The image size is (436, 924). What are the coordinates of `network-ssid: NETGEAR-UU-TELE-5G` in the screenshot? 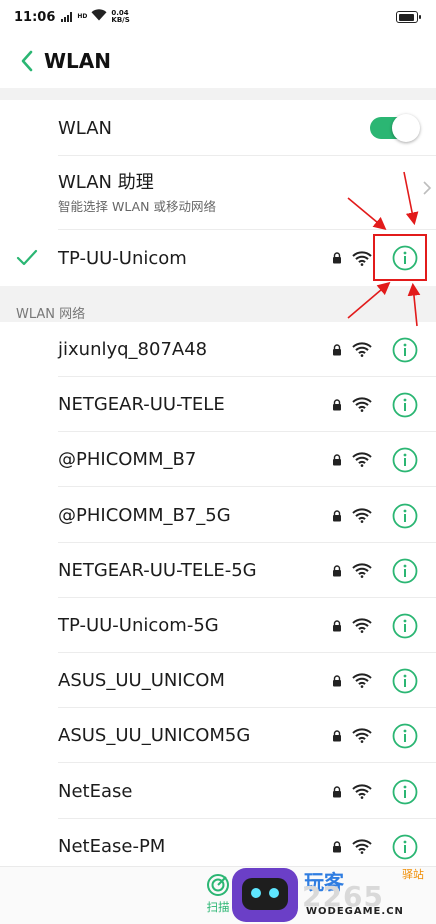 It's located at (157, 570).